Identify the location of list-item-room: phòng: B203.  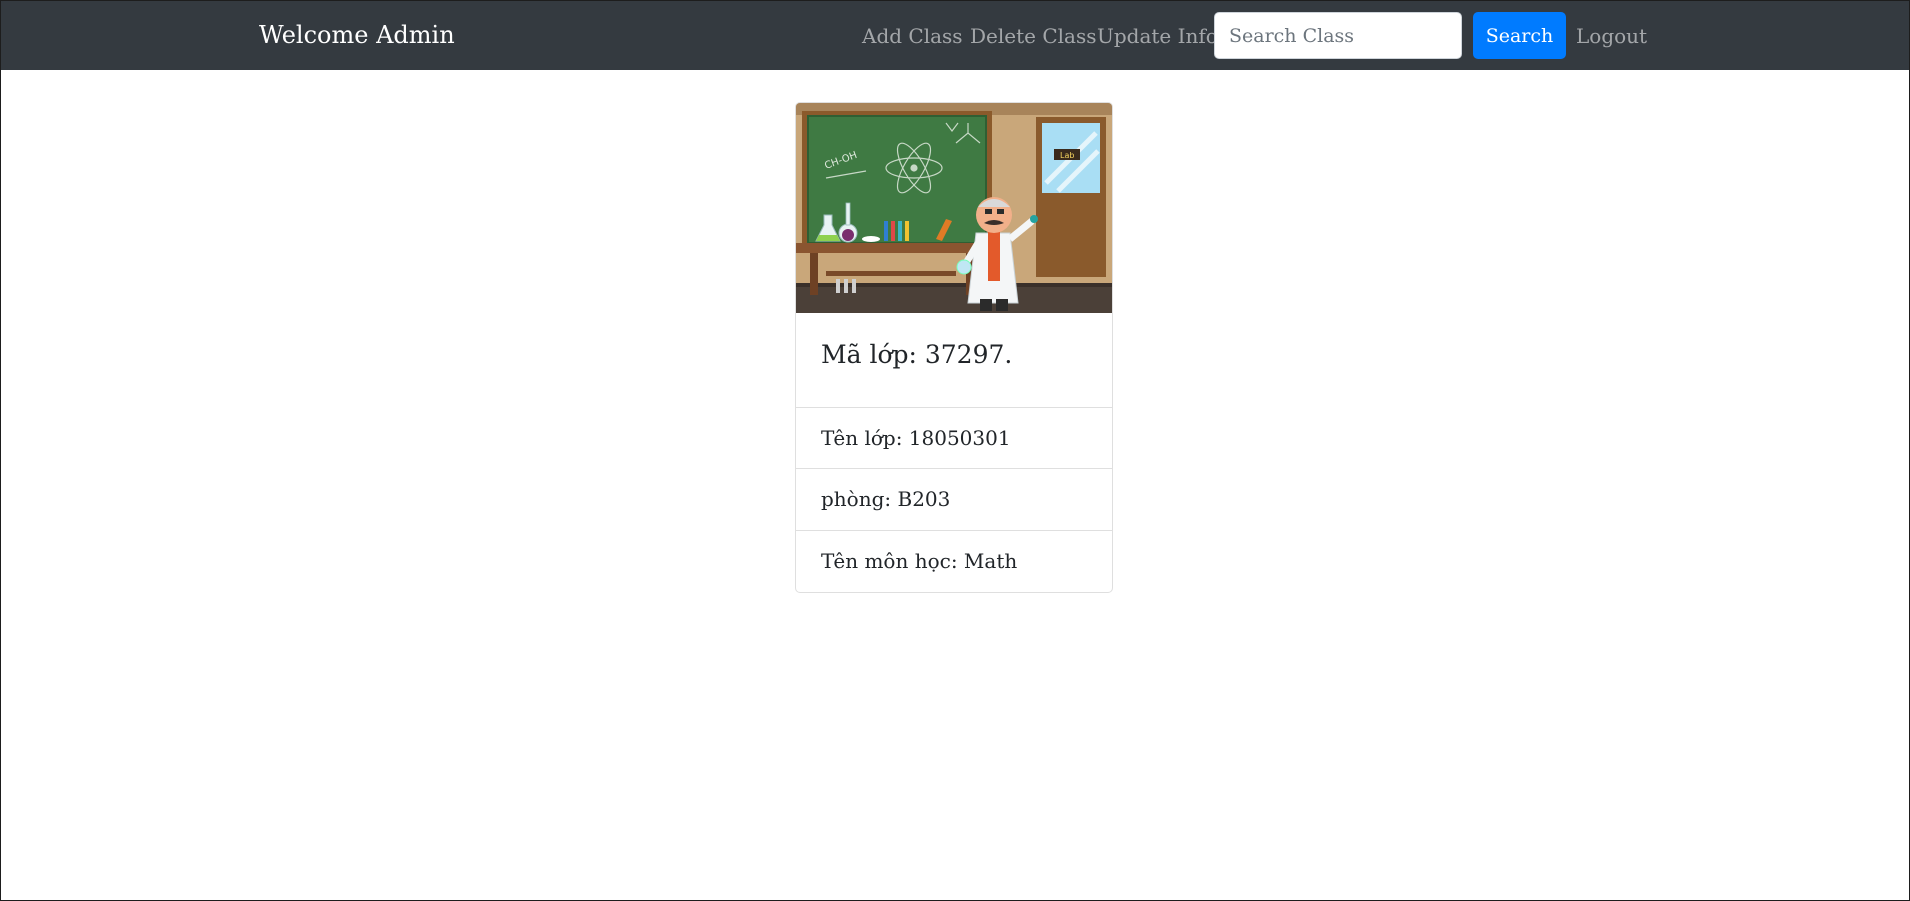
(954, 498).